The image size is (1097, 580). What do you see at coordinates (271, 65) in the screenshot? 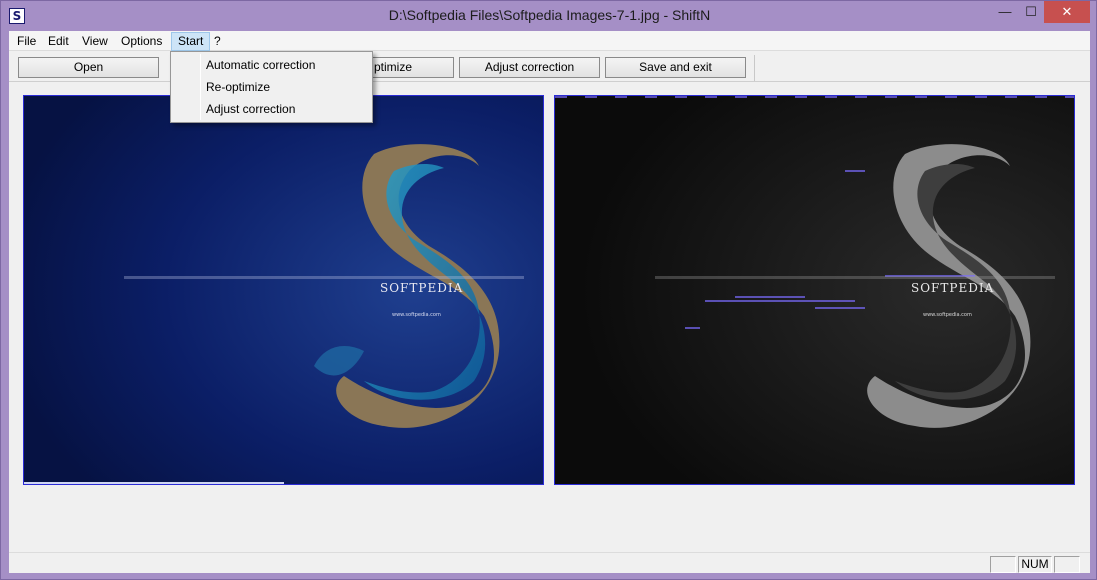
I see `menu-item-automatic-correction: Automatic correction` at bounding box center [271, 65].